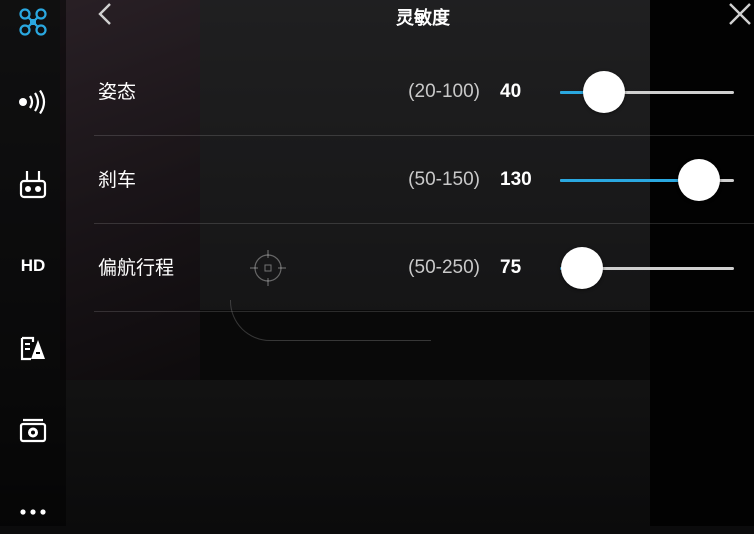 The image size is (754, 534). I want to click on camera-icon, so click(33, 430).